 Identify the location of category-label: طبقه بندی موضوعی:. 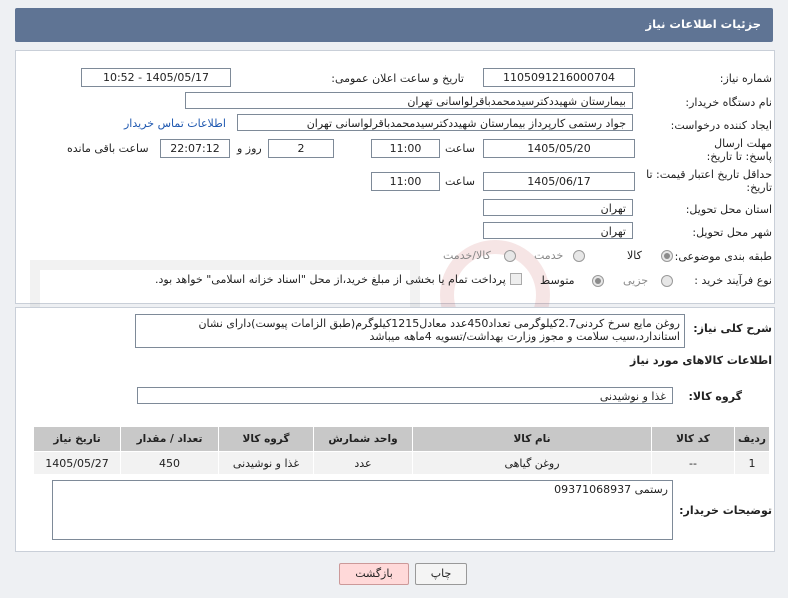
(723, 256).